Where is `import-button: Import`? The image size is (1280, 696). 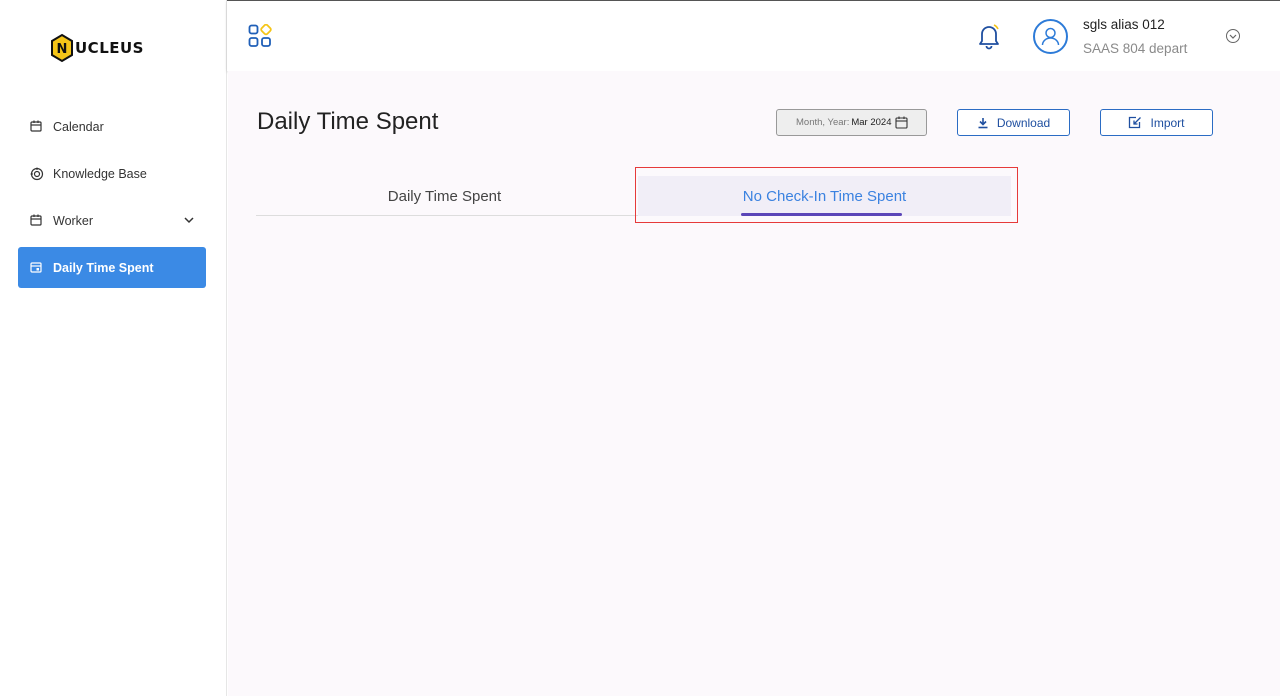
import-button: Import is located at coordinates (1156, 122).